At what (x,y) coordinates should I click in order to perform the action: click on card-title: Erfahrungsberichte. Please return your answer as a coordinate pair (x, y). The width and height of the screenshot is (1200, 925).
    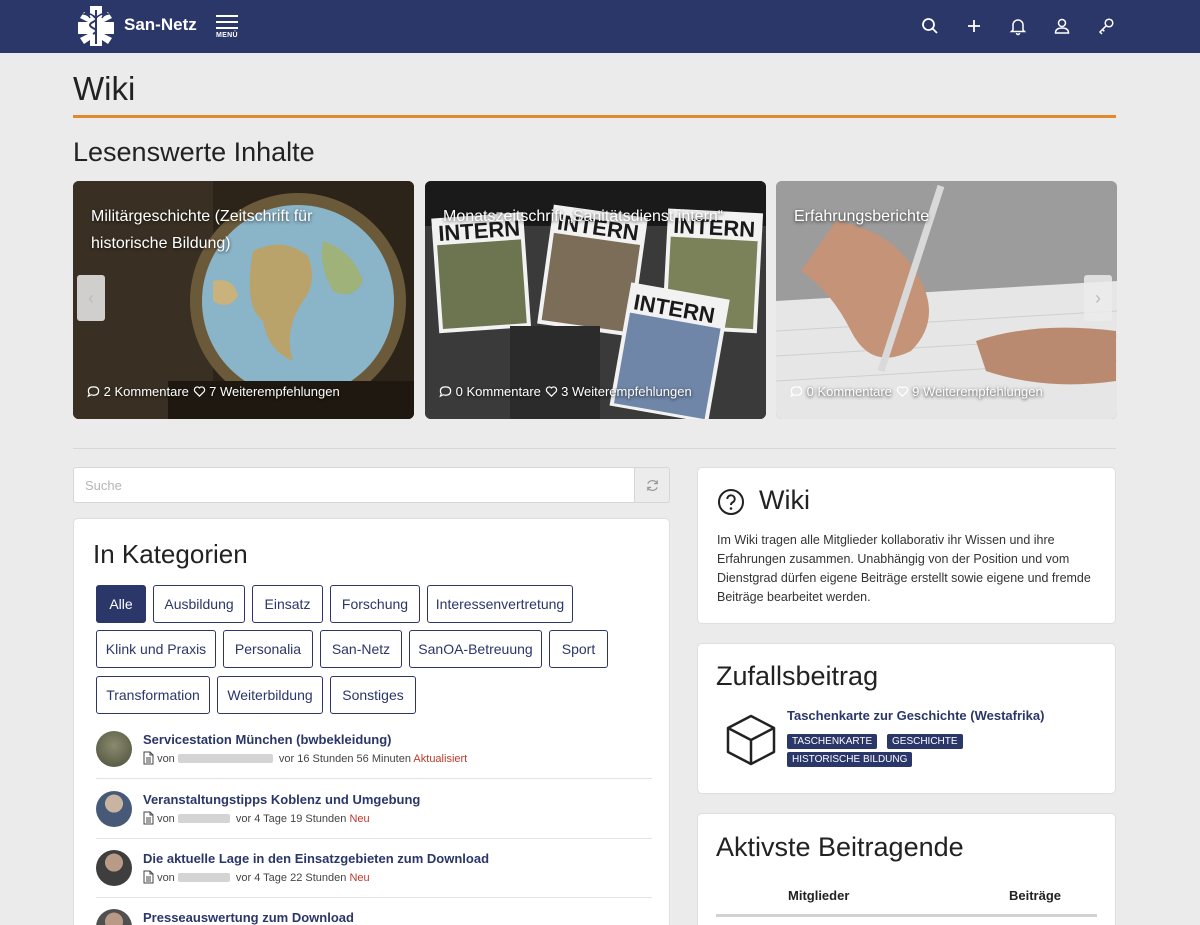
    Looking at the image, I should click on (862, 216).